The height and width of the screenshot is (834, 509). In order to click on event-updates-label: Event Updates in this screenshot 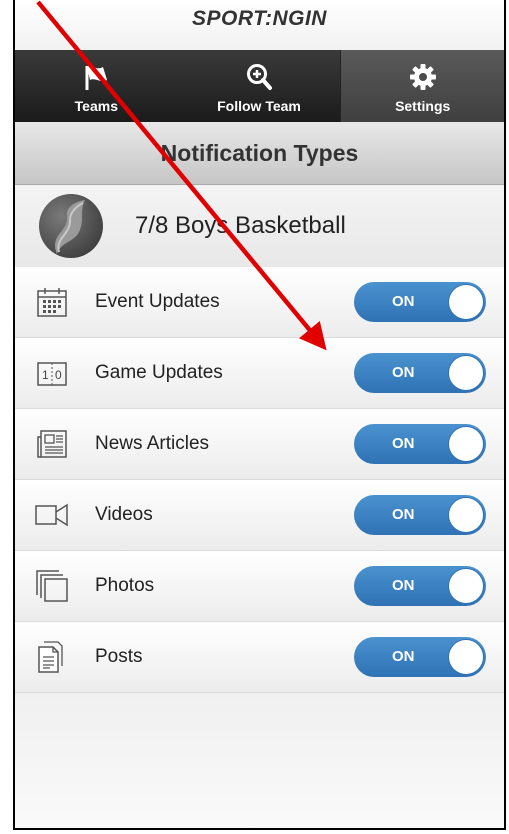, I will do `click(157, 301)`.